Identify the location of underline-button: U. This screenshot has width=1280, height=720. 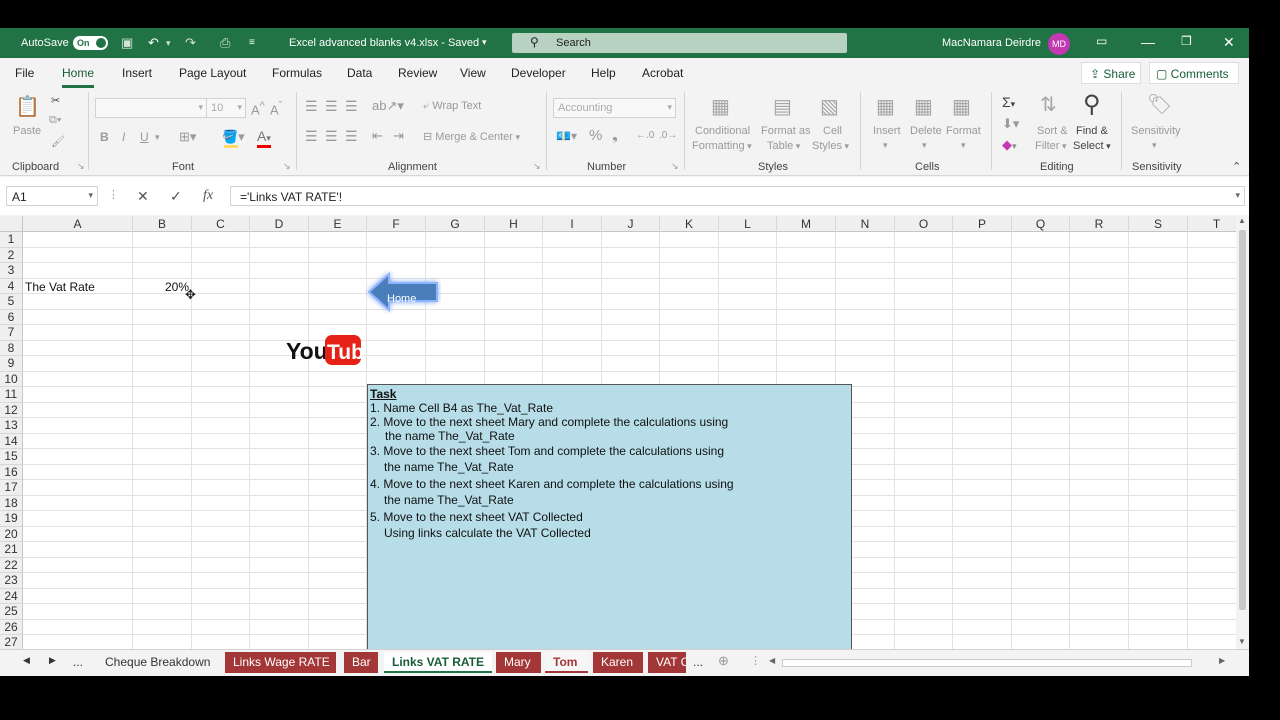
(144, 137).